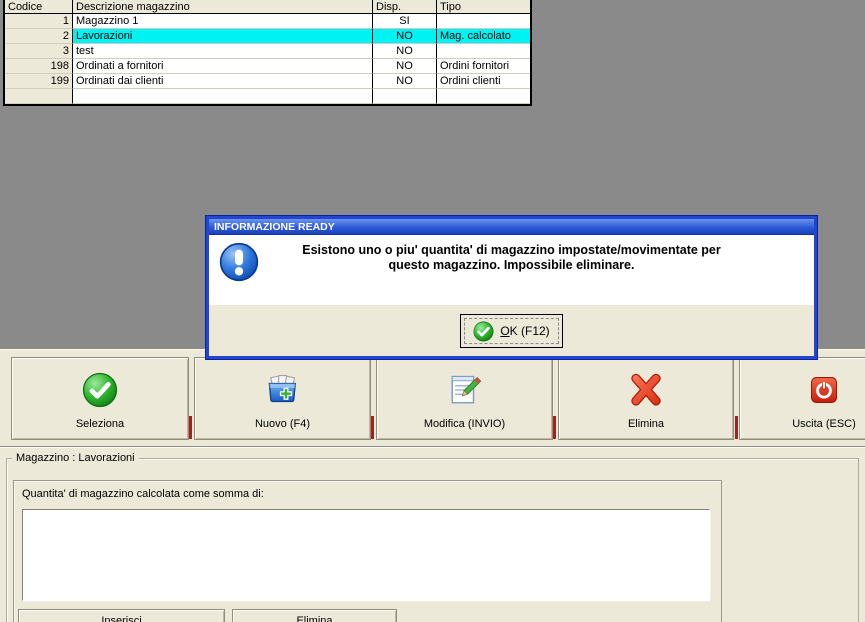  Describe the element at coordinates (511, 265) in the screenshot. I see `dialog-message-line2: questo magazzino. Impossibile eliminare.` at that location.